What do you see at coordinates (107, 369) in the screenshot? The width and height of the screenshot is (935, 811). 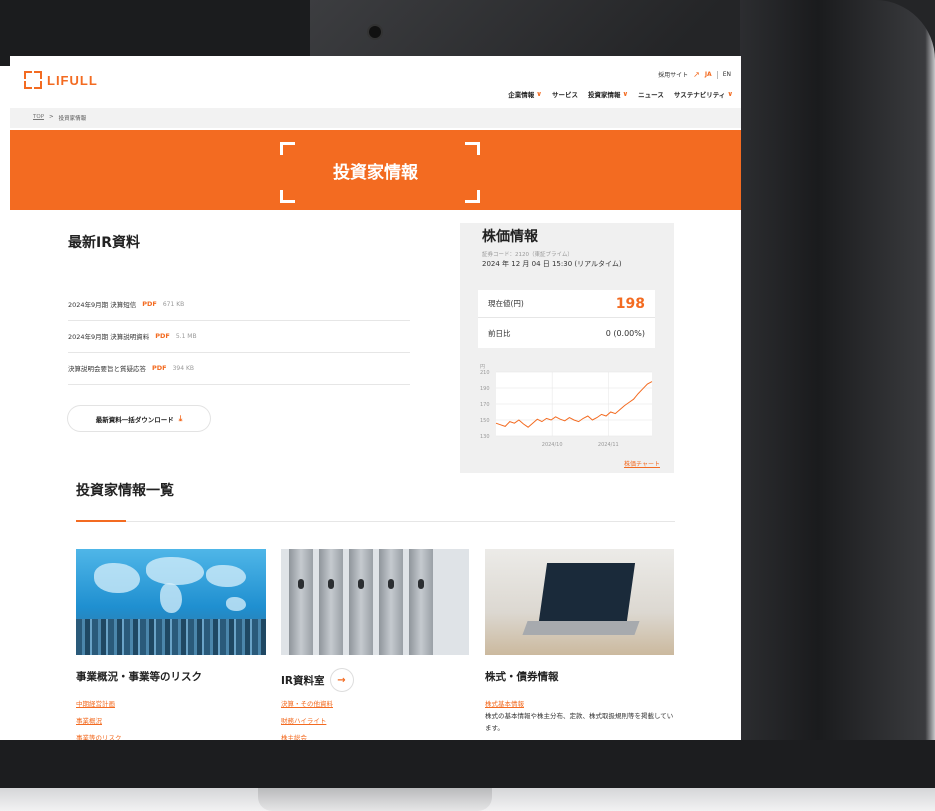 I see `ir-document-name: 決算説明会要旨と質疑応答` at bounding box center [107, 369].